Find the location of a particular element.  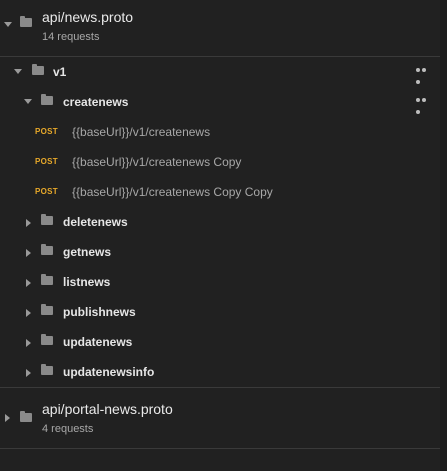

folder-label: getnews is located at coordinates (87, 252).